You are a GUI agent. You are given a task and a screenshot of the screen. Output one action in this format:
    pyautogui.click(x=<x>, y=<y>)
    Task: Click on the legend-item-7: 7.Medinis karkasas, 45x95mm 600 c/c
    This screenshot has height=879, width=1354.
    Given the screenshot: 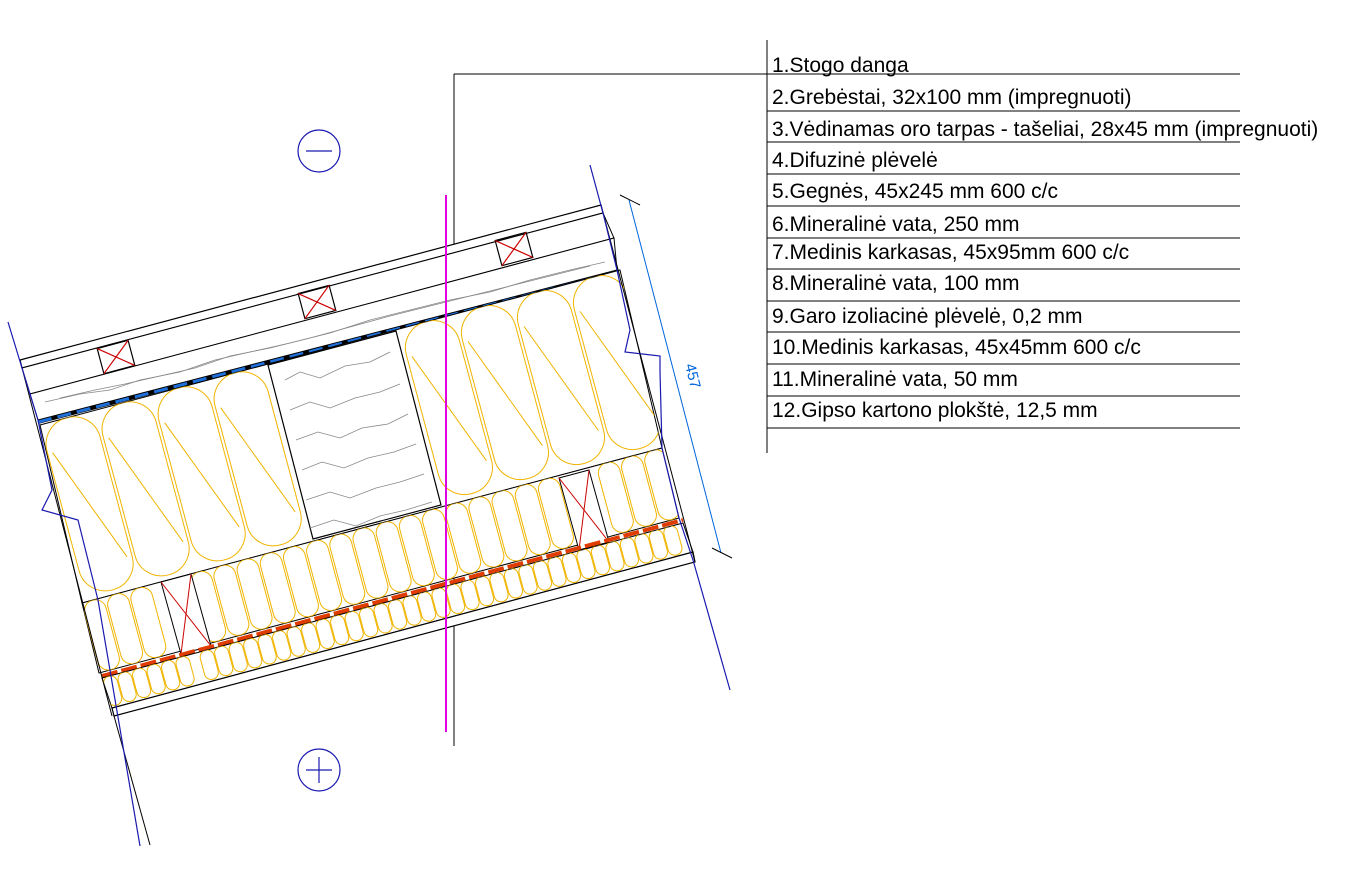 What is the action you would take?
    pyautogui.click(x=950, y=252)
    